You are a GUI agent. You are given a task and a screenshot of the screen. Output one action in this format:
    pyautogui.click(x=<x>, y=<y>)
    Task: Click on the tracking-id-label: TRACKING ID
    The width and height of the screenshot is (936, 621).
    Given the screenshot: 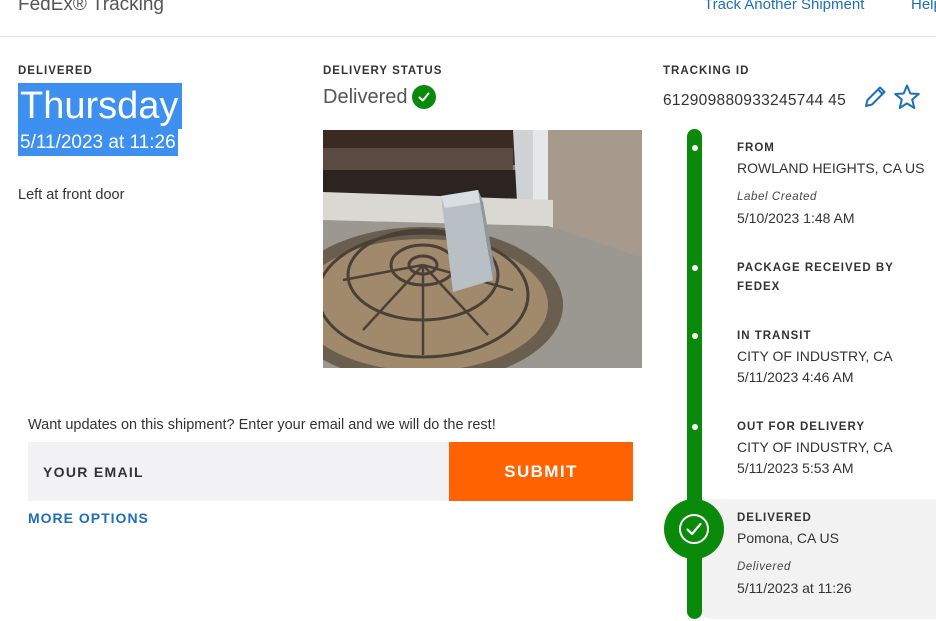 What is the action you would take?
    pyautogui.click(x=706, y=71)
    